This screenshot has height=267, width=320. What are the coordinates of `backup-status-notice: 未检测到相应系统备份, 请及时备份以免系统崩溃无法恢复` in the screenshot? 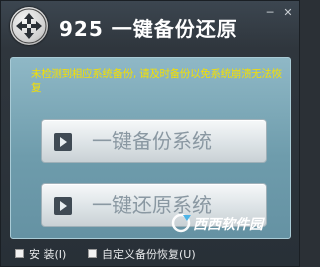 It's located at (156, 81).